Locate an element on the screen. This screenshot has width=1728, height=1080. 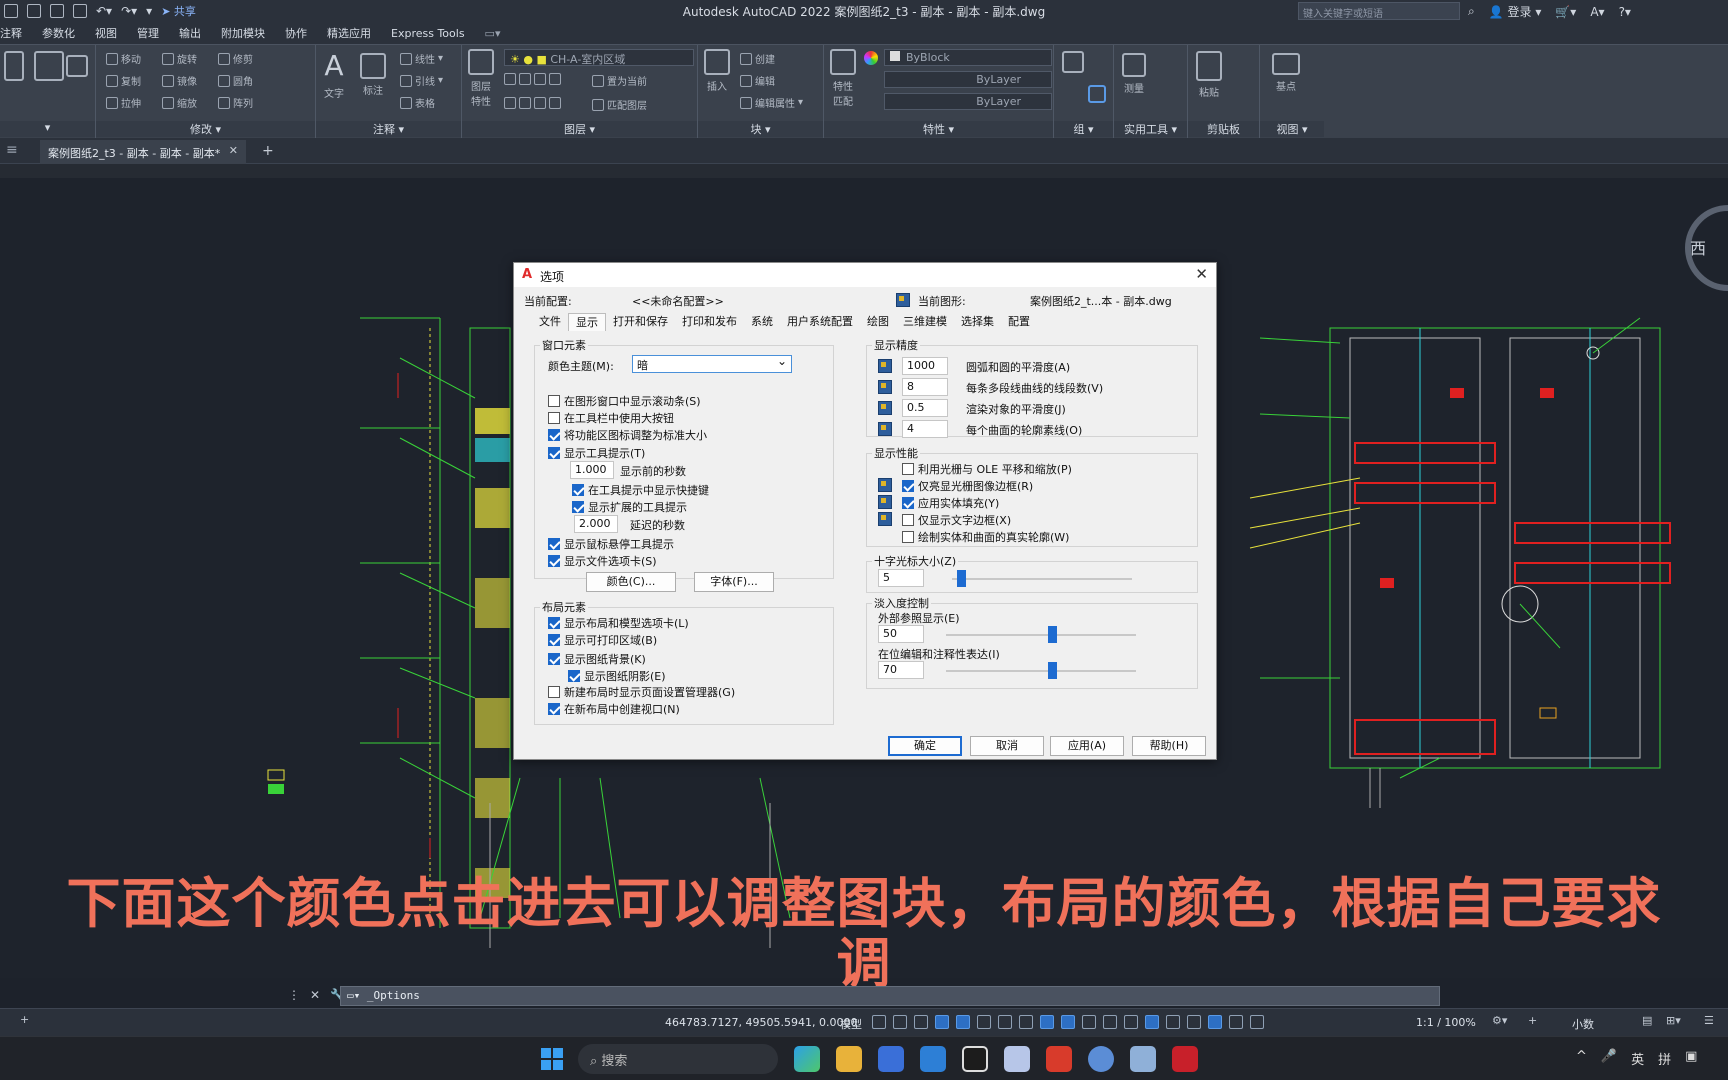
model-space-button: 模型 is located at coordinates (851, 1024).